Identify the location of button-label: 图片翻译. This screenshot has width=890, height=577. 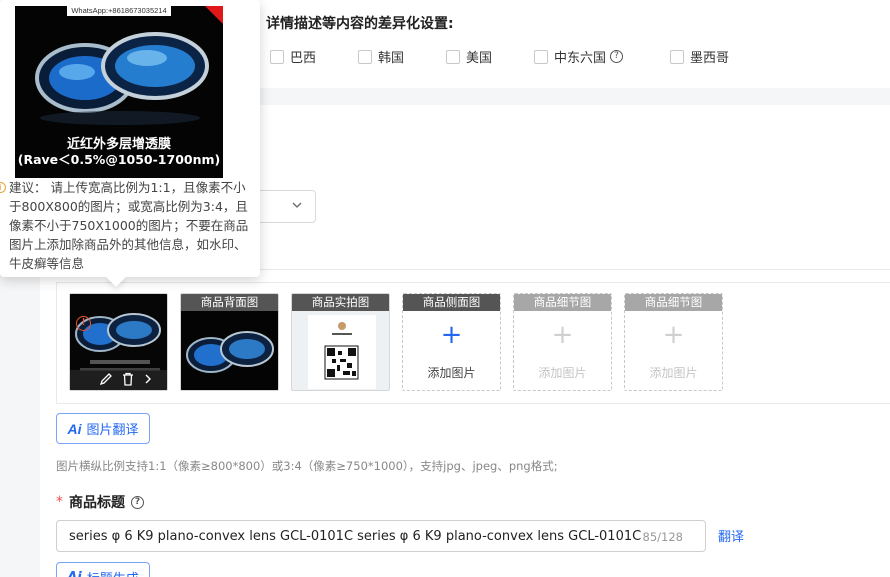
(112, 430).